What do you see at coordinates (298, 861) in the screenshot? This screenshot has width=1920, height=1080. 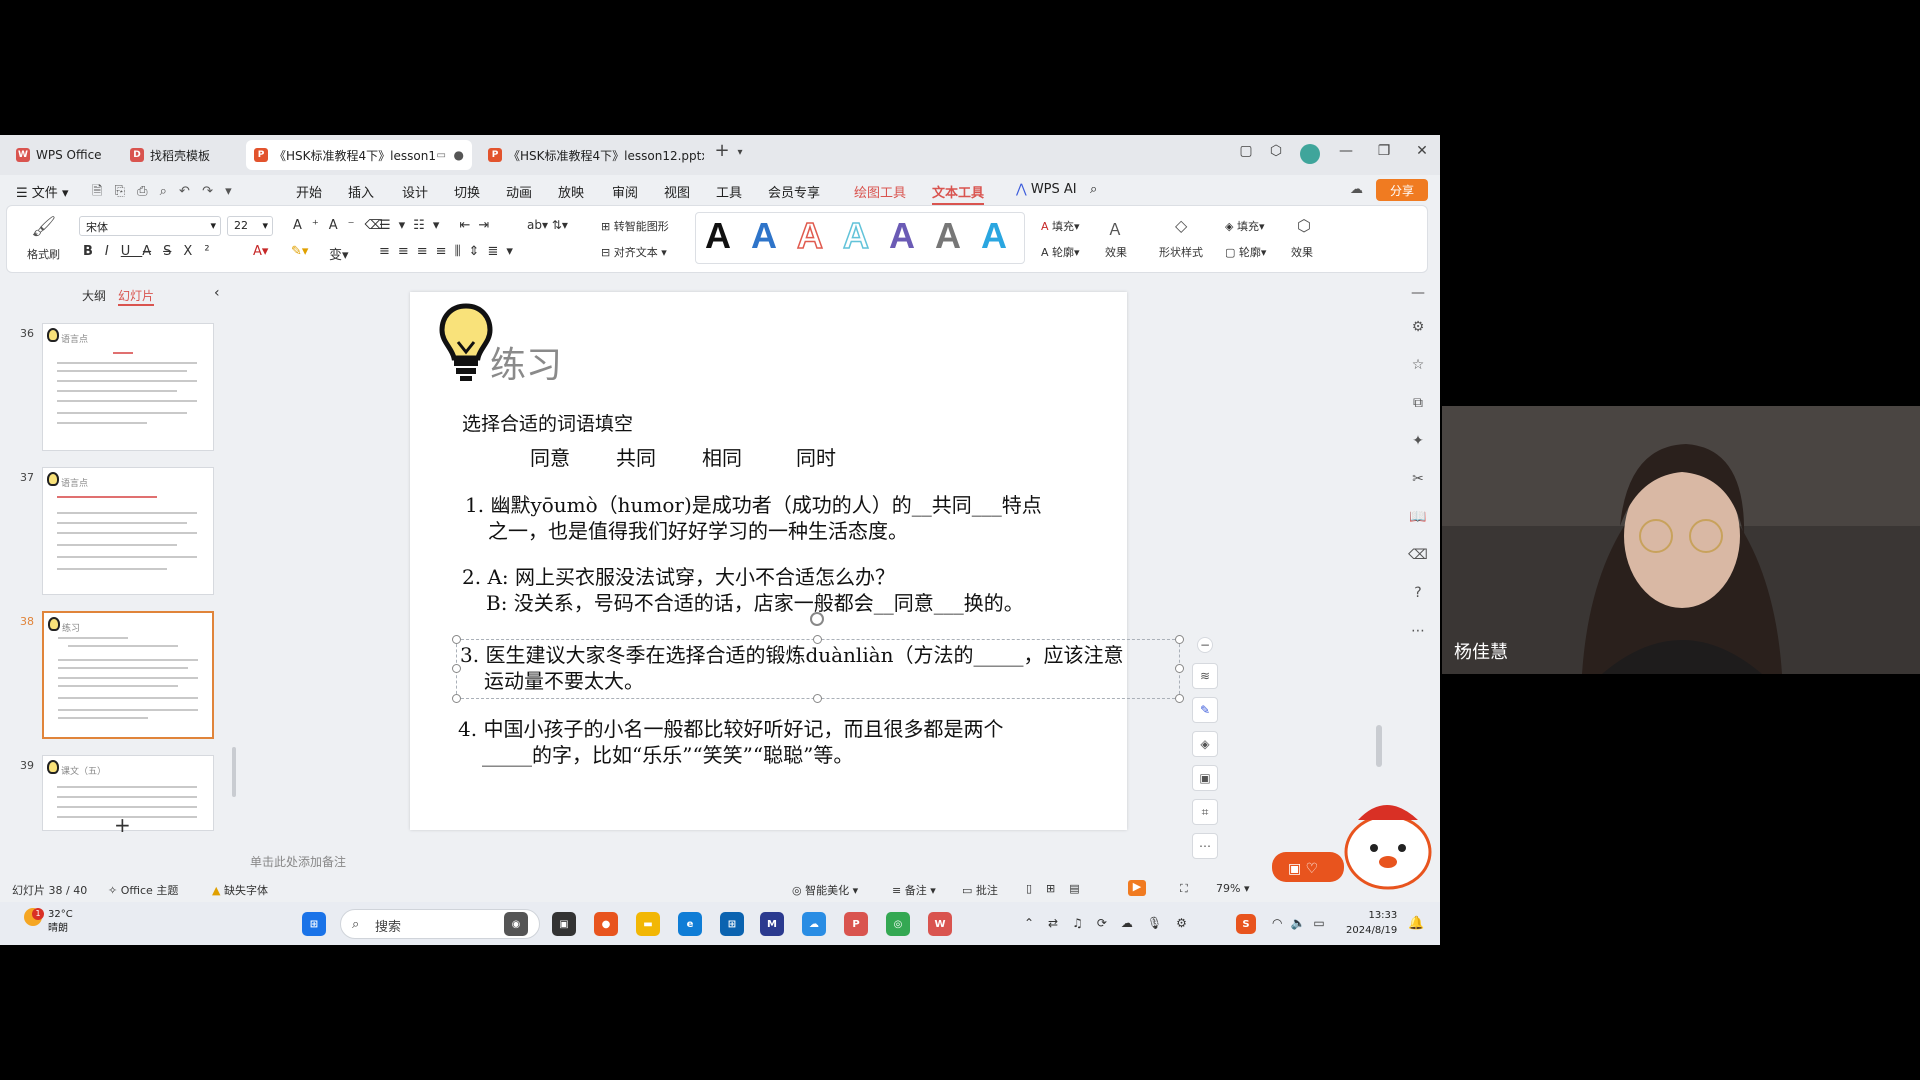 I see `notes-placeholder: 单击此处添加备注` at bounding box center [298, 861].